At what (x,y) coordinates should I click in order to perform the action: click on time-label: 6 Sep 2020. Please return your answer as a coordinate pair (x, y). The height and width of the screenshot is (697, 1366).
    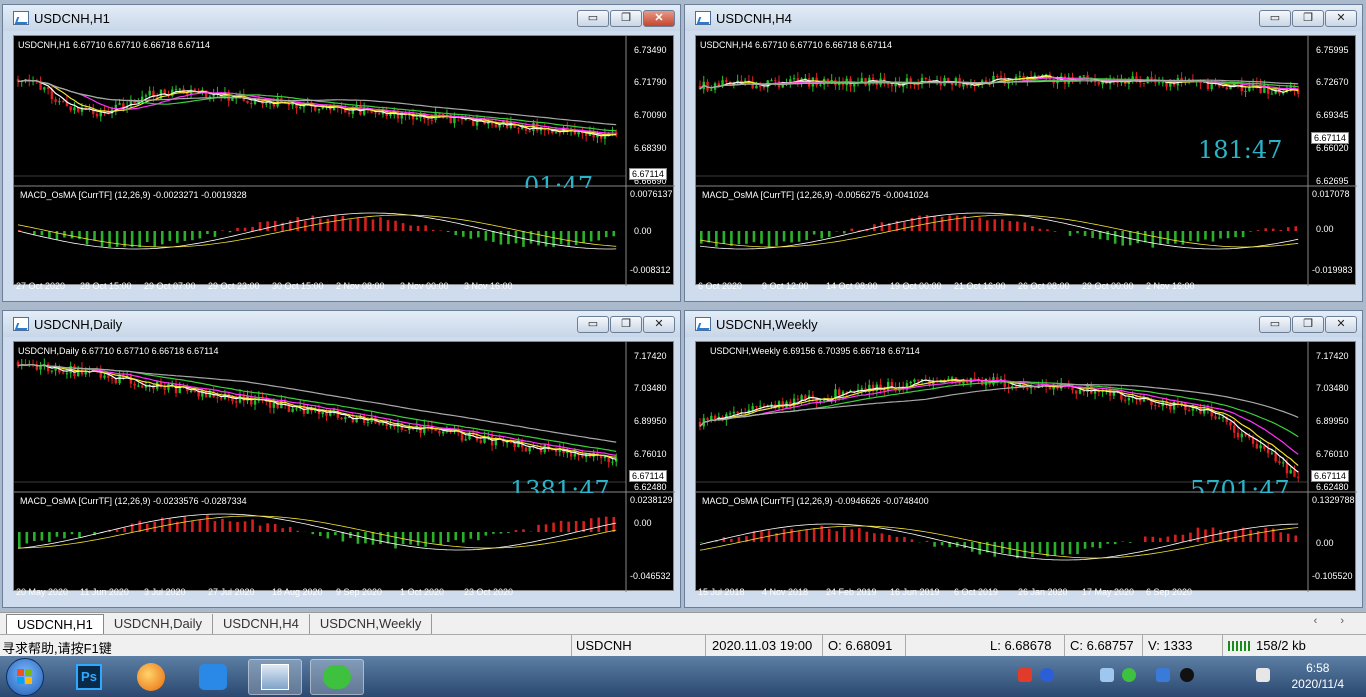
    Looking at the image, I should click on (1169, 592).